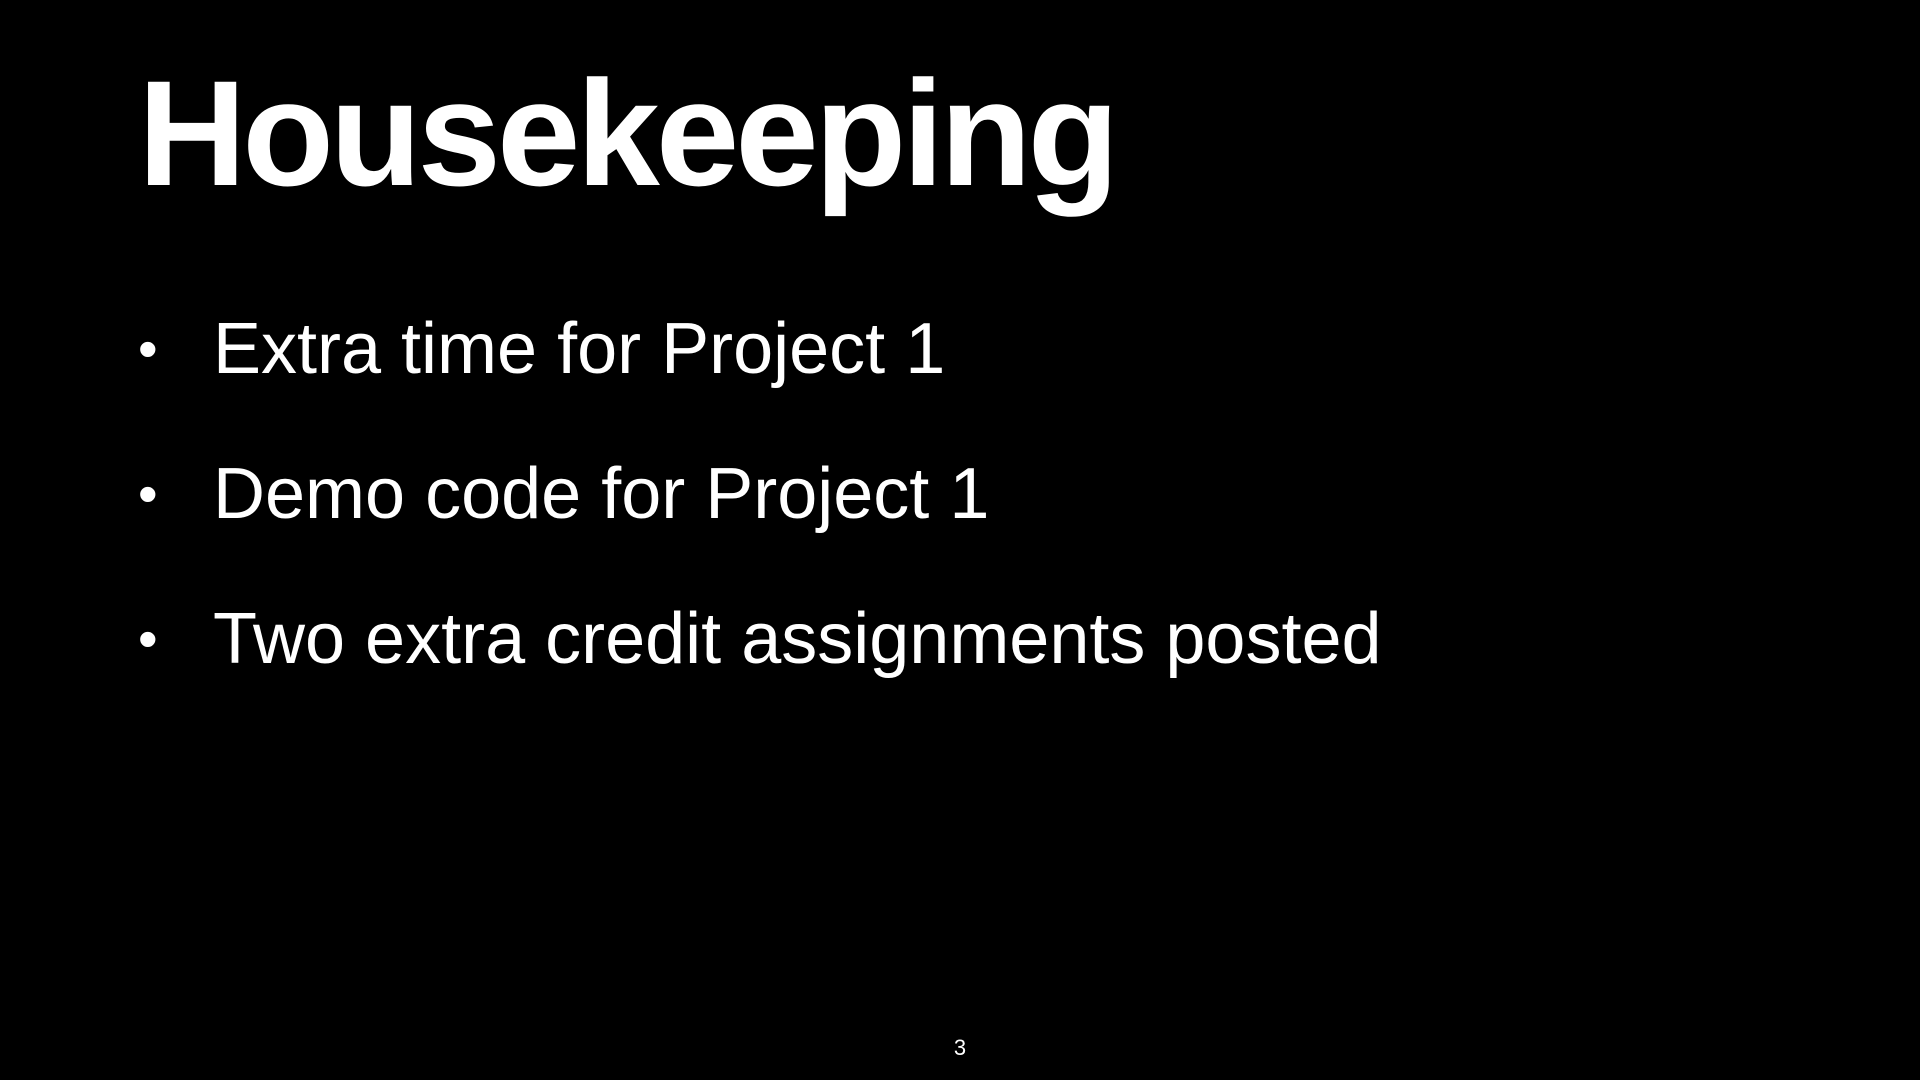  Describe the element at coordinates (628, 133) in the screenshot. I see `slide-title: Housekeeping` at that location.